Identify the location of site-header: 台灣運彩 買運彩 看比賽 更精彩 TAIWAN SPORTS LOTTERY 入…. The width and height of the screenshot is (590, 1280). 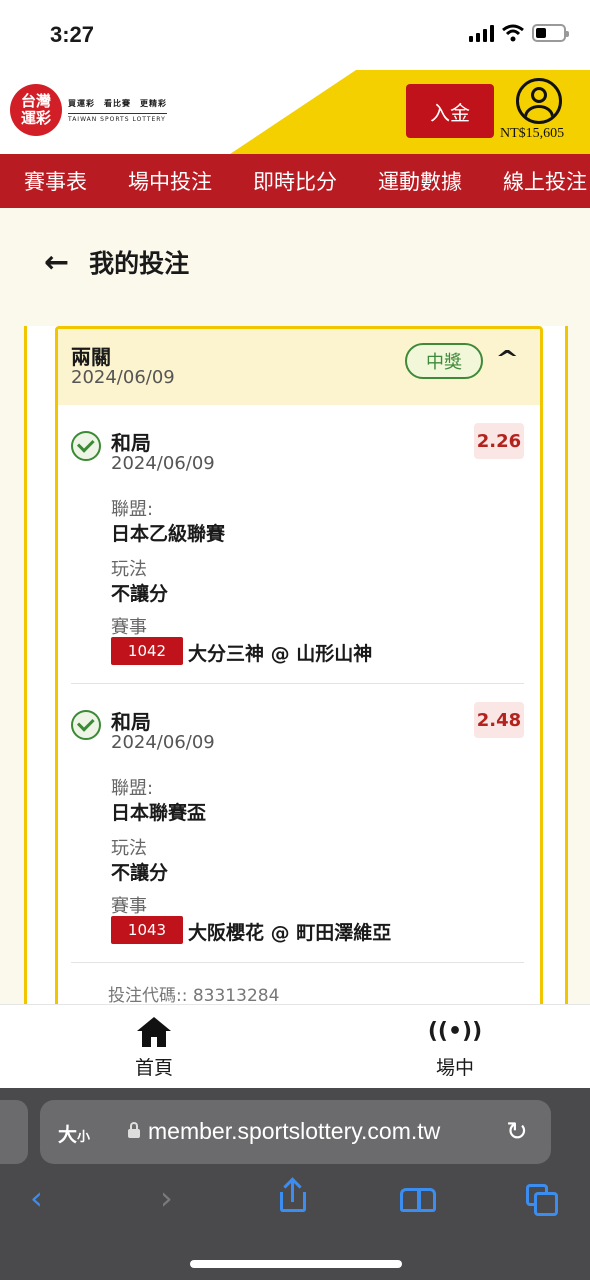
(295, 112).